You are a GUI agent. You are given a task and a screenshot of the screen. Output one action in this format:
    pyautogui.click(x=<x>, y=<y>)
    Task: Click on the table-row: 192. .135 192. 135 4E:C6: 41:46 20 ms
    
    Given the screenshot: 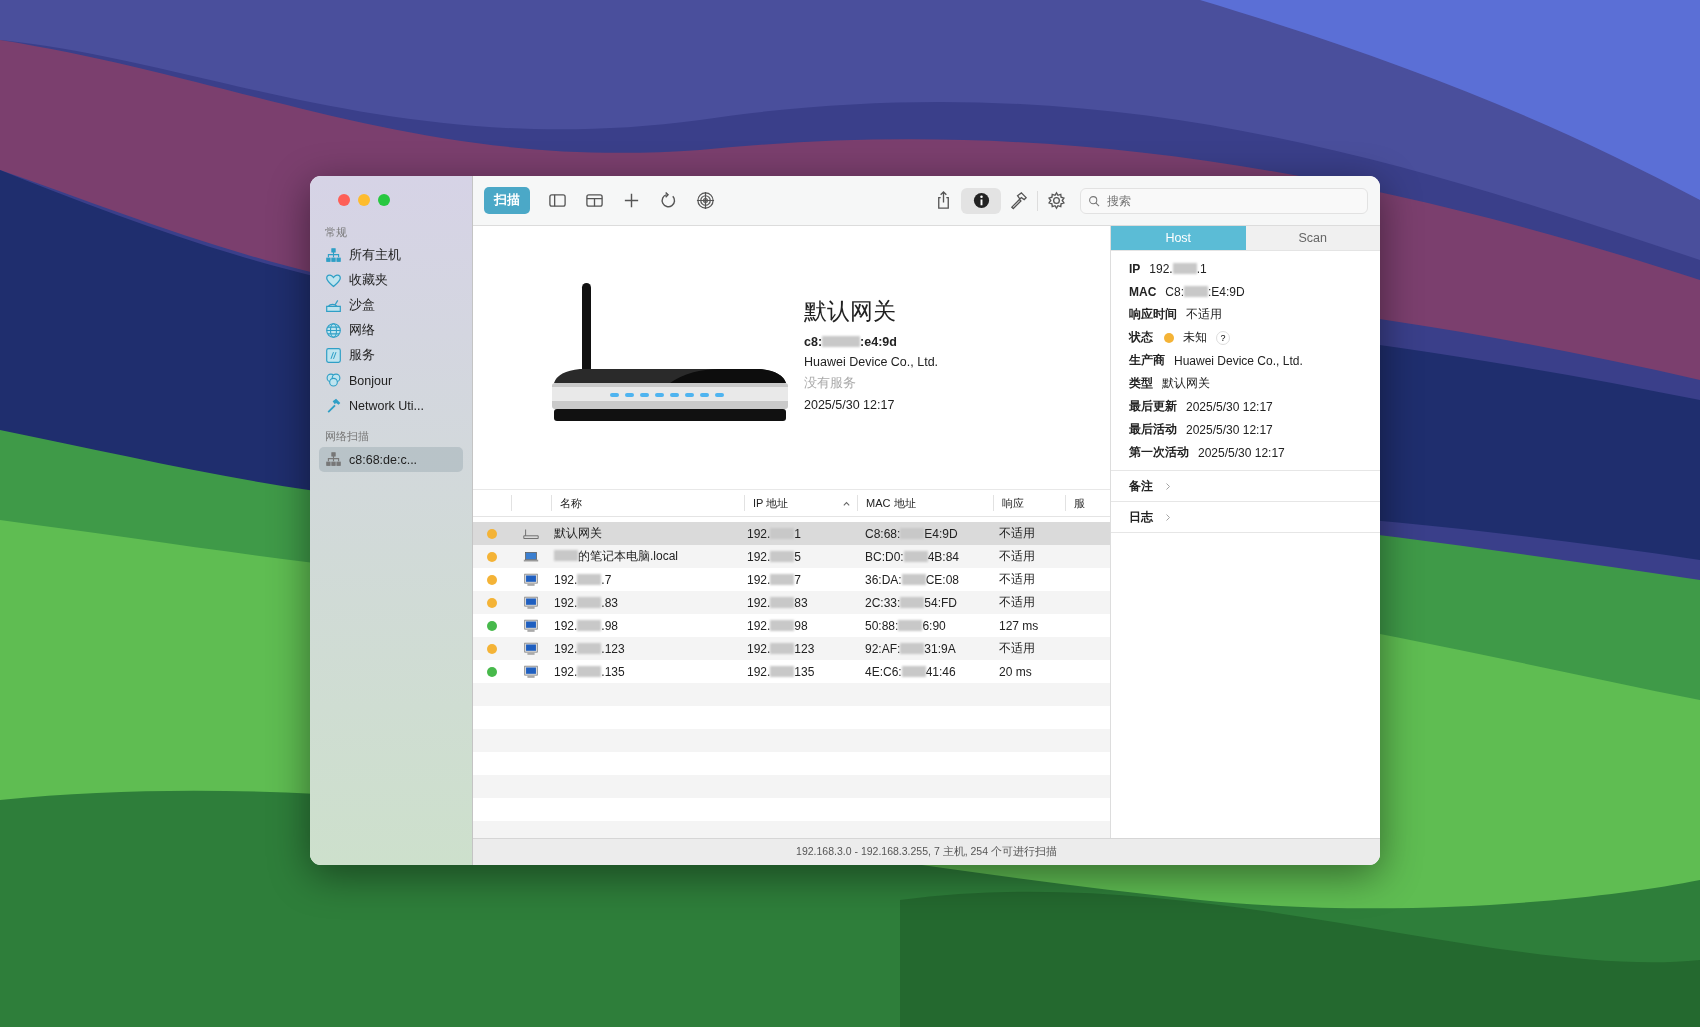 What is the action you would take?
    pyautogui.click(x=791, y=671)
    